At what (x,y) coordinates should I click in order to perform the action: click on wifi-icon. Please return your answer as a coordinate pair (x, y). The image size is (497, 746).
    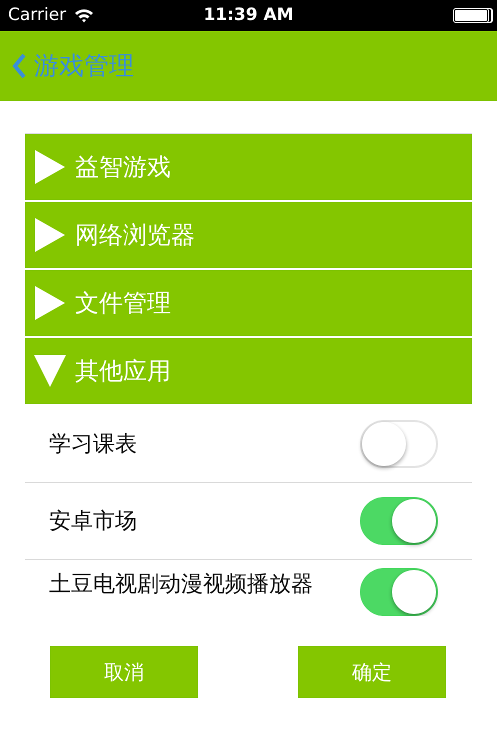
    Looking at the image, I should click on (84, 15).